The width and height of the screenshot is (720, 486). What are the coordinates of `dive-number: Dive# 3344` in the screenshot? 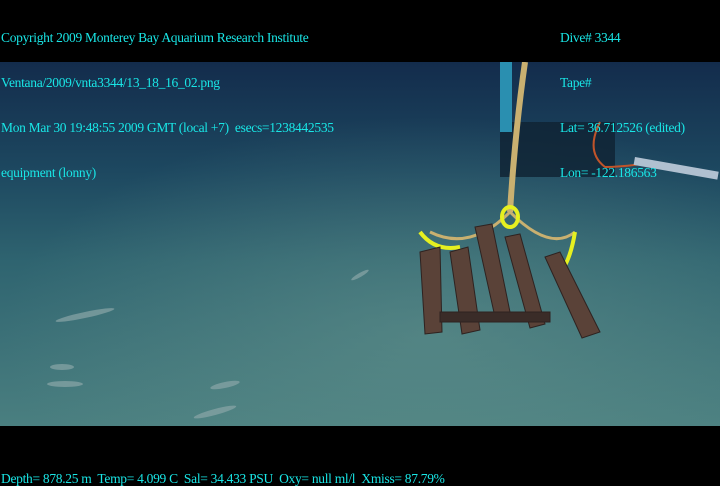 It's located at (590, 37).